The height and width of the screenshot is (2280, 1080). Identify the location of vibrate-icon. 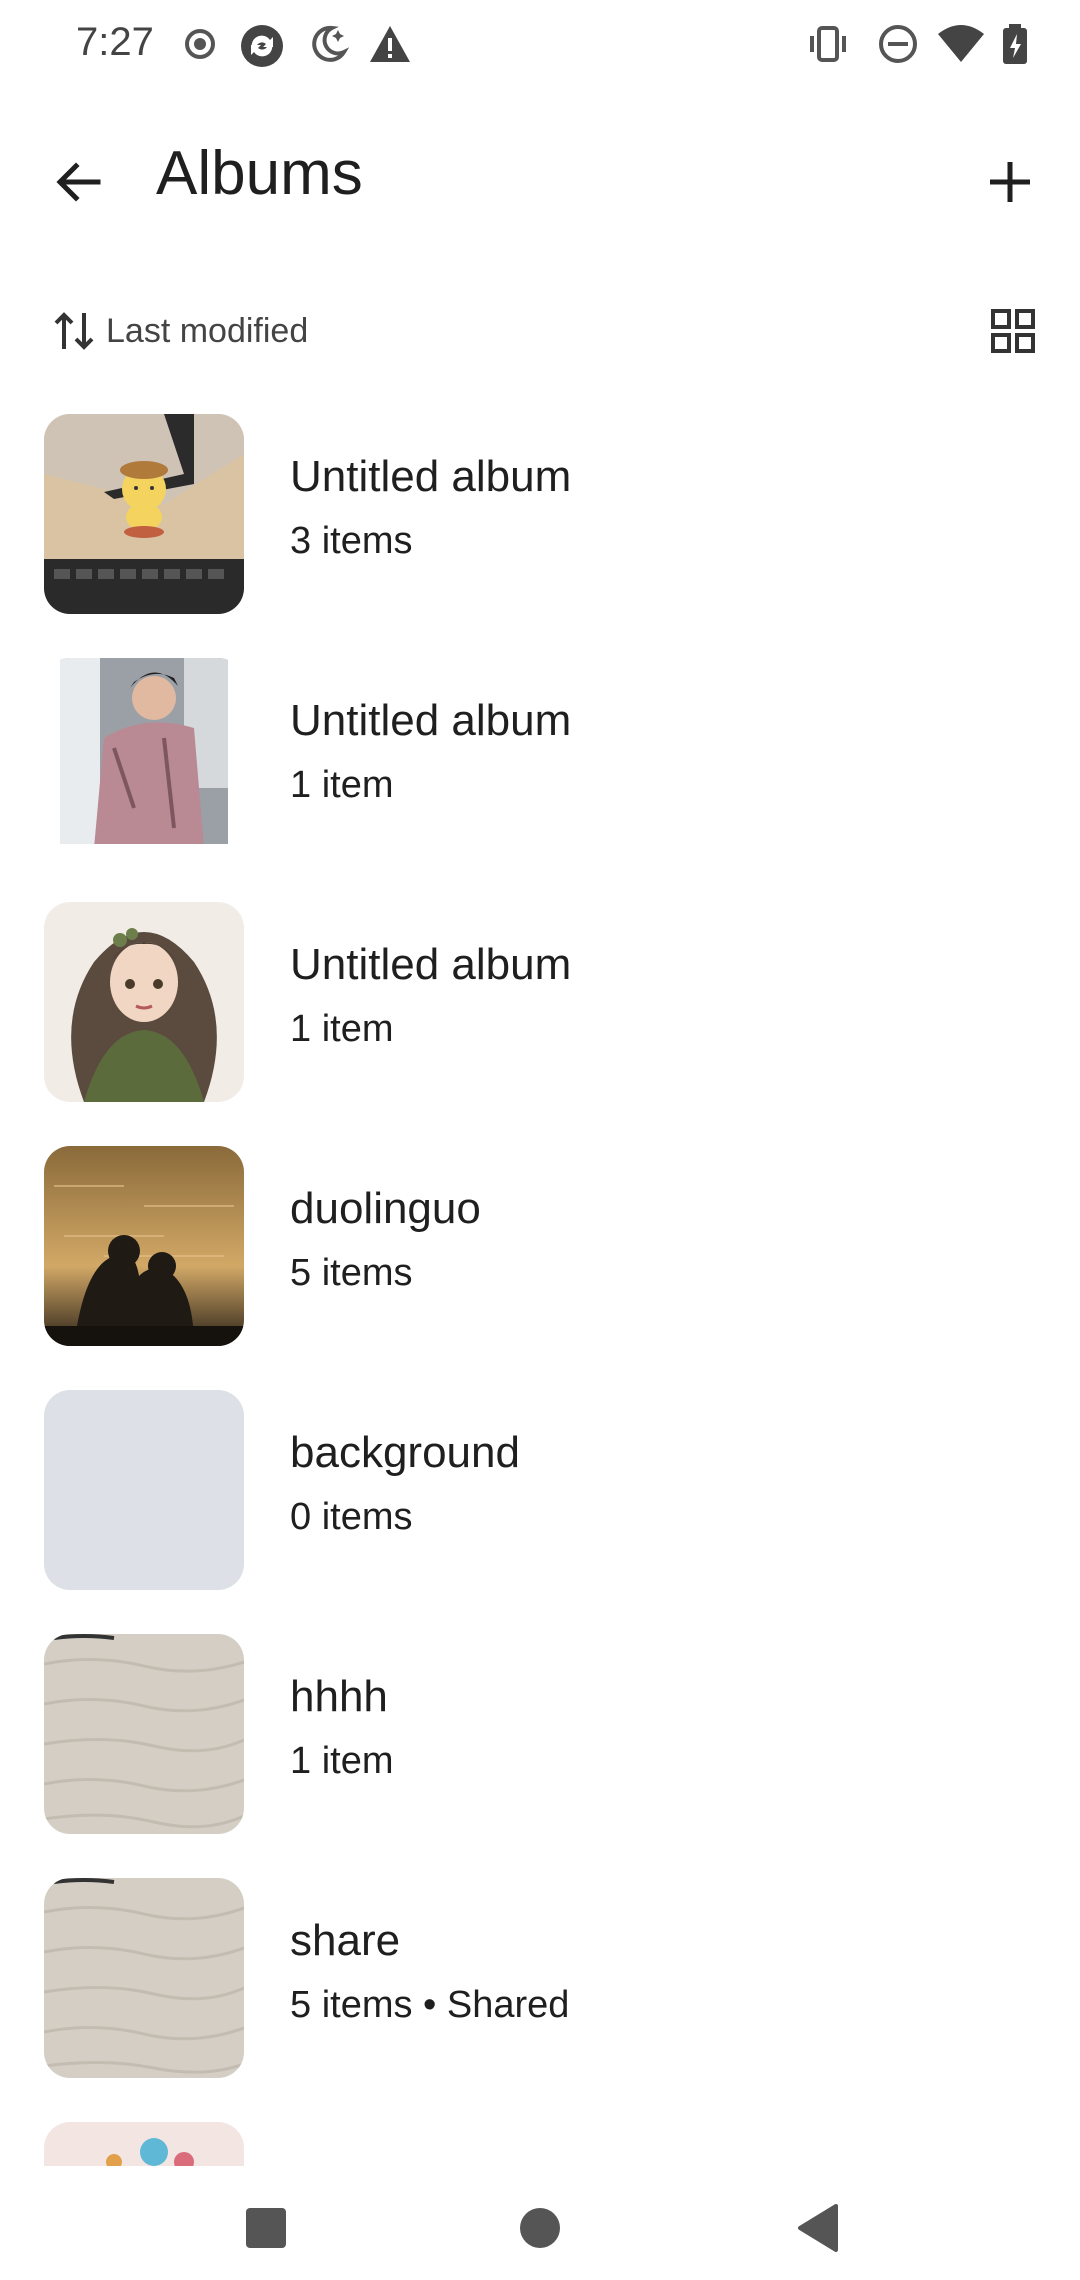
(828, 44).